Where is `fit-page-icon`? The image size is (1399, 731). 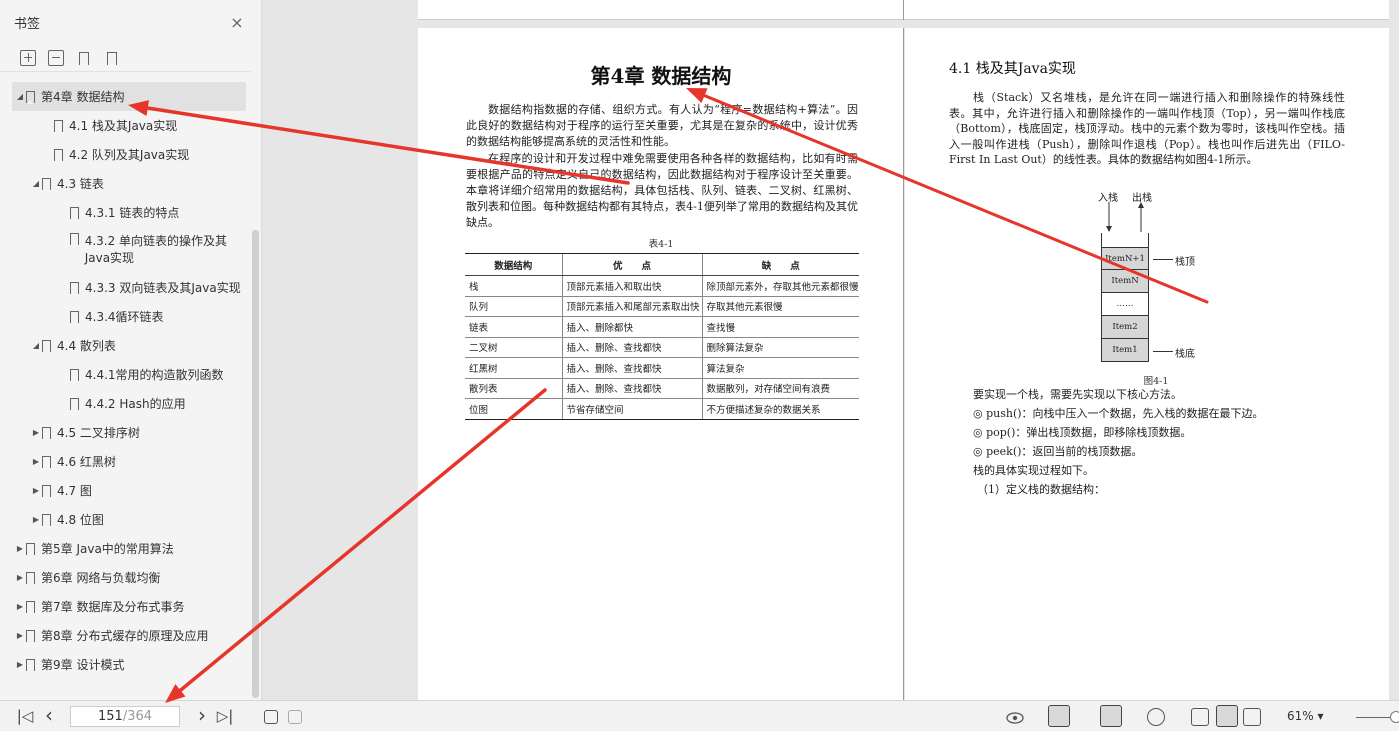
fit-page-icon is located at coordinates (1227, 716).